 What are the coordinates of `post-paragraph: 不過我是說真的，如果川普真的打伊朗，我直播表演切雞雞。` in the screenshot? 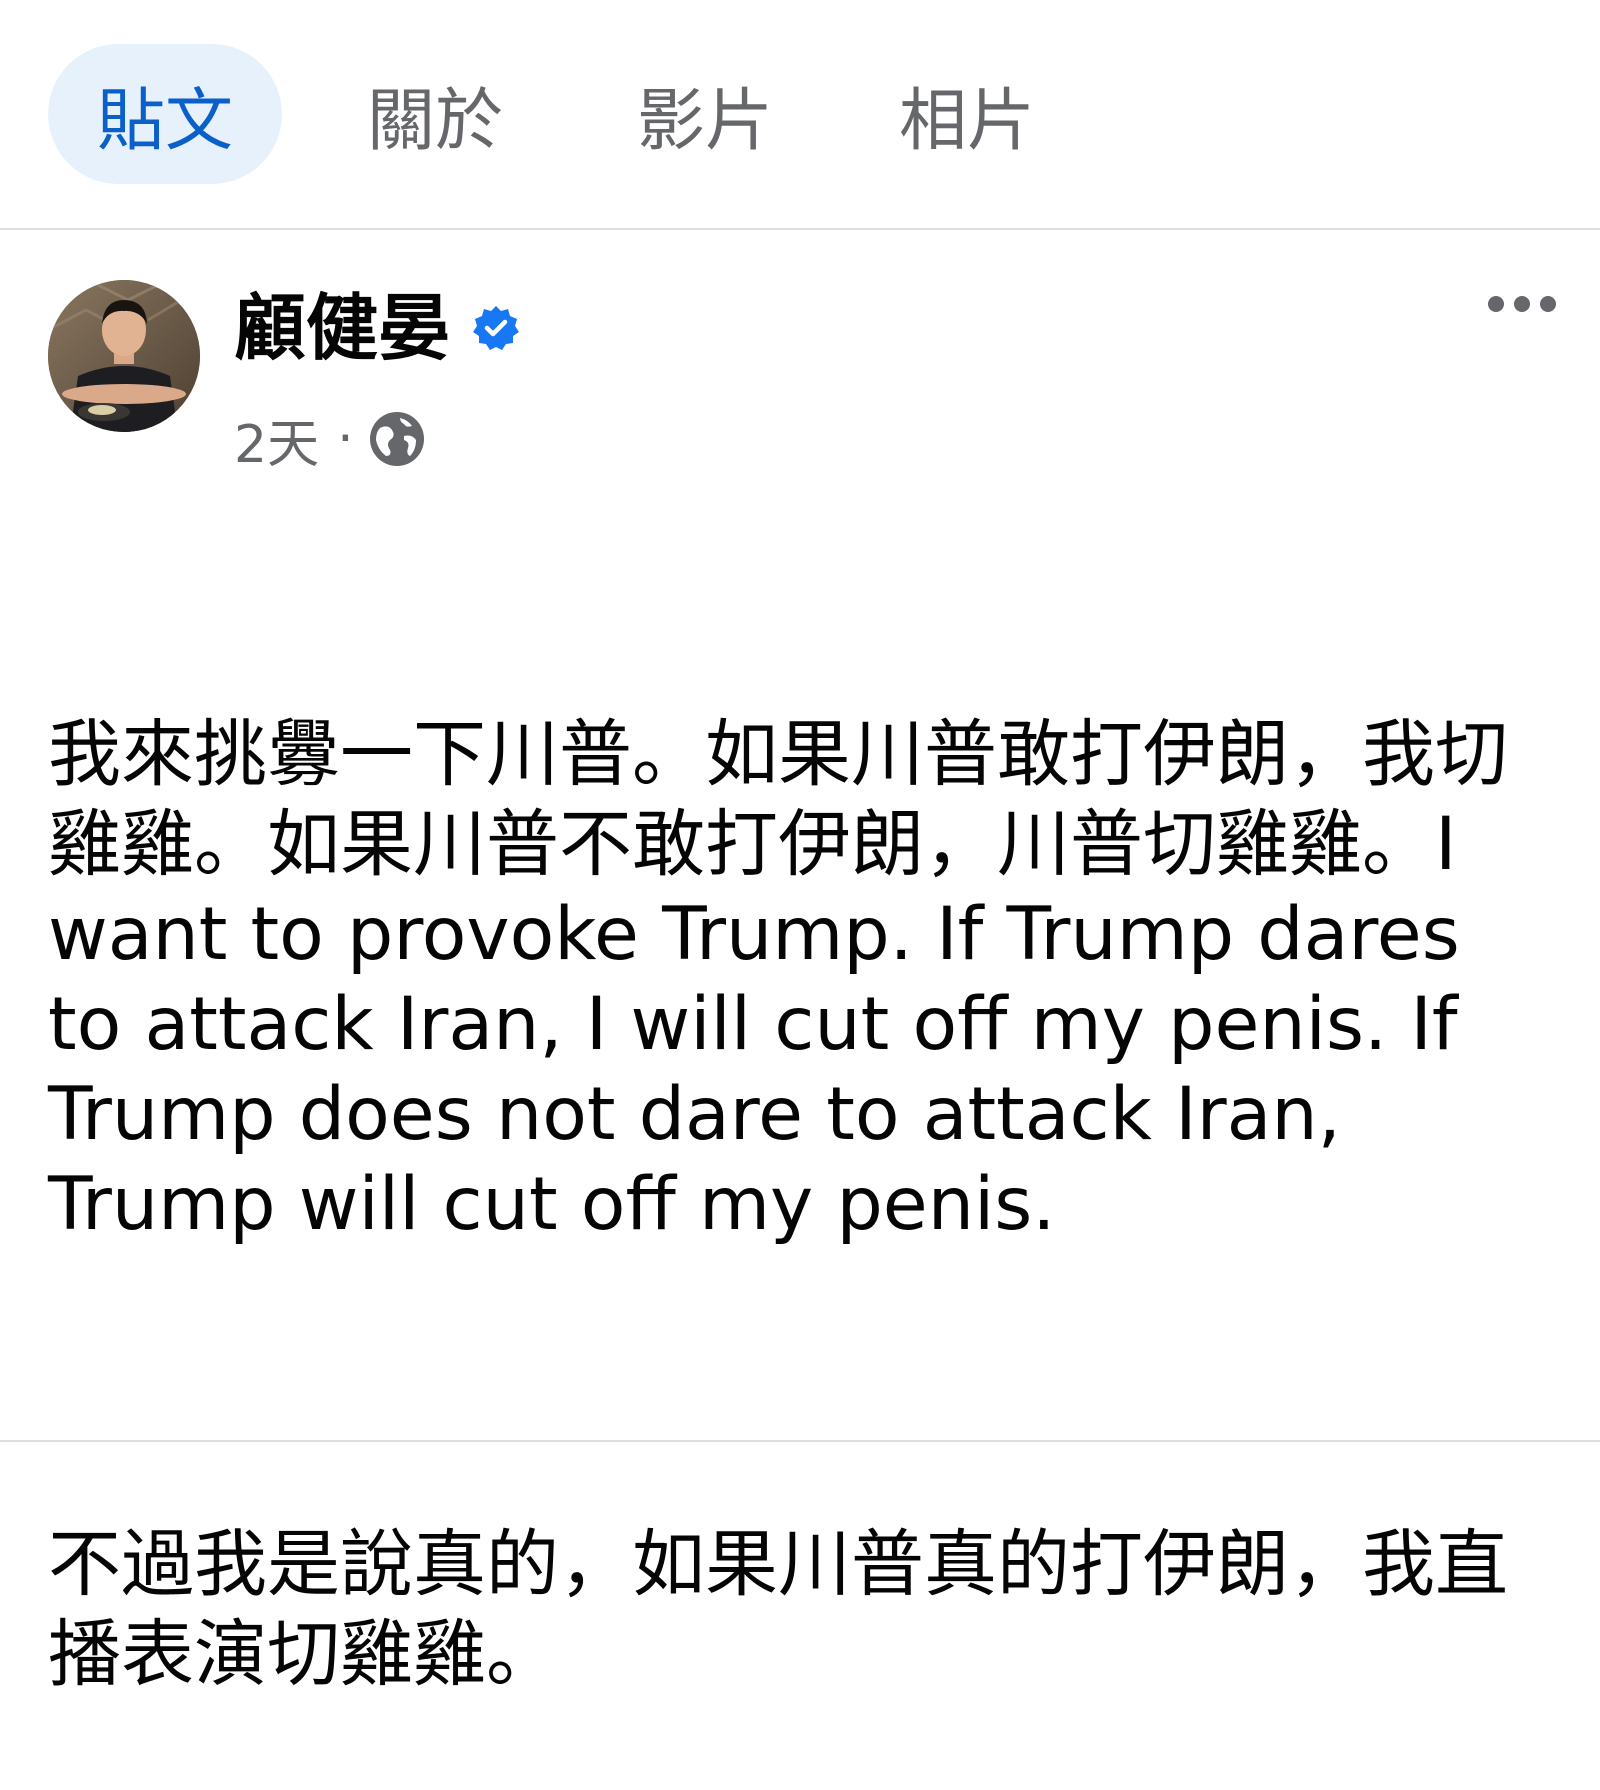 It's located at (778, 1609).